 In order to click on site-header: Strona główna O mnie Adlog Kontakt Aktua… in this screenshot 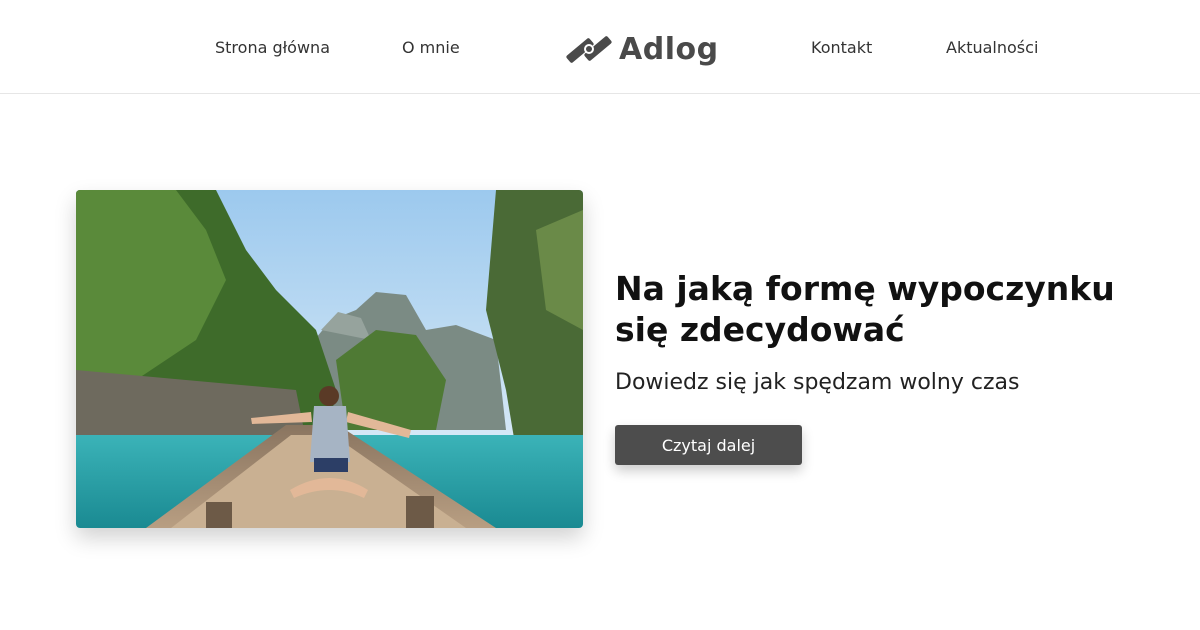, I will do `click(600, 47)`.